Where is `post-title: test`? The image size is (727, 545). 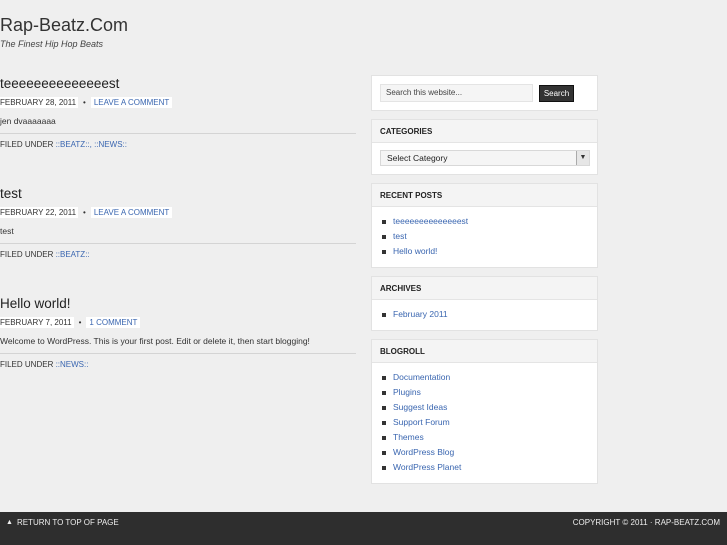
post-title: test is located at coordinates (178, 194).